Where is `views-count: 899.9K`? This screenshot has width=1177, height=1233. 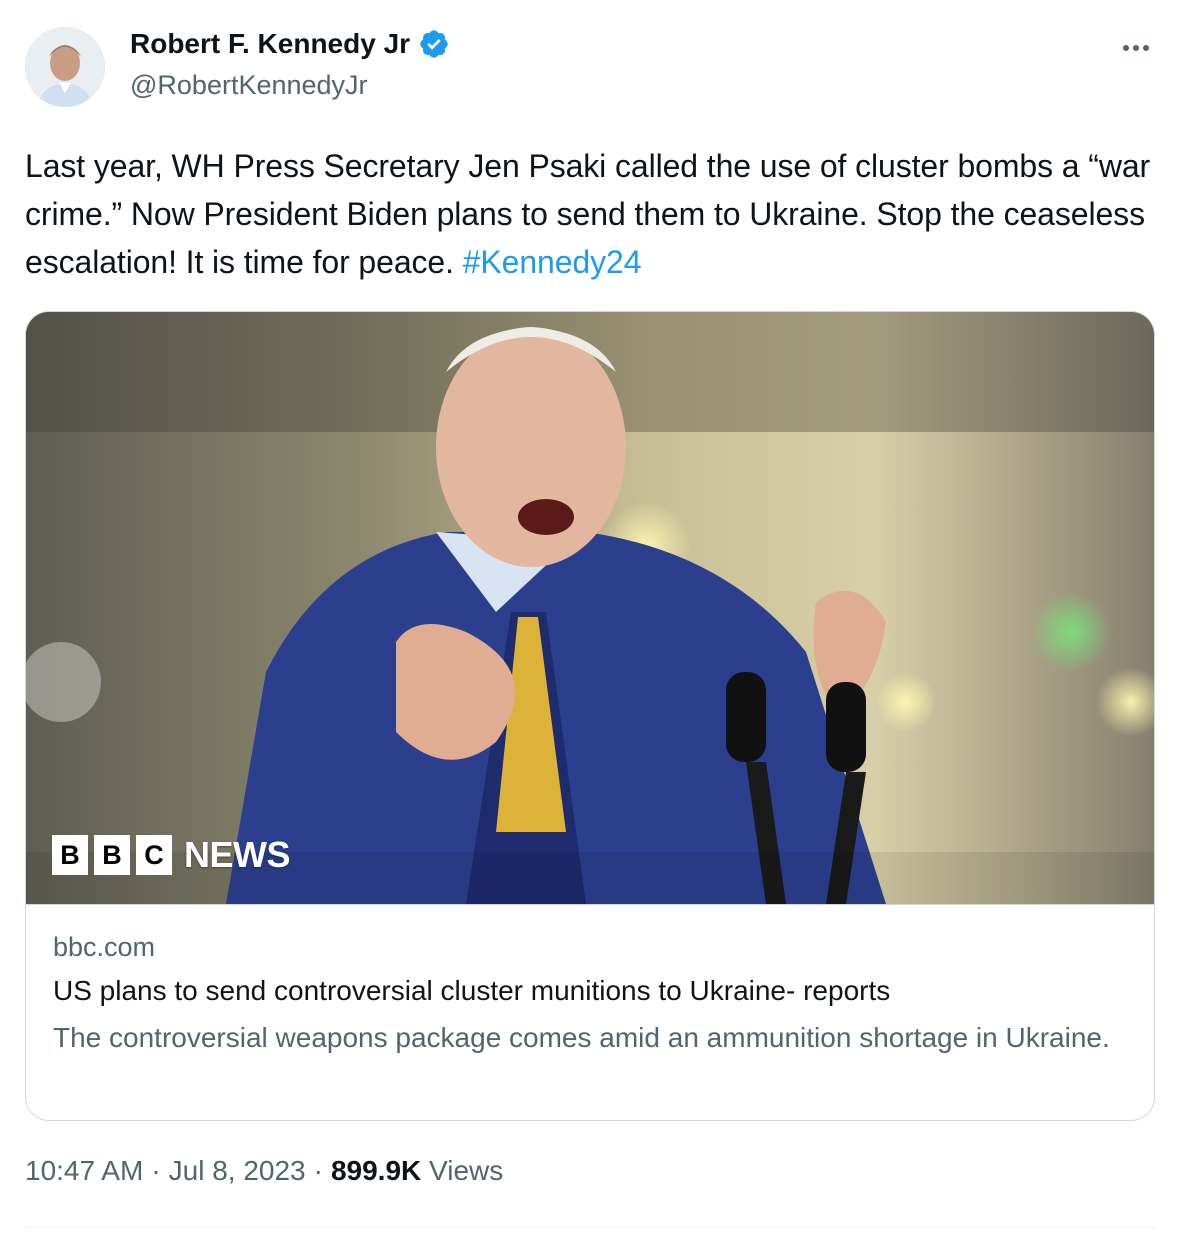
views-count: 899.9K is located at coordinates (376, 1170).